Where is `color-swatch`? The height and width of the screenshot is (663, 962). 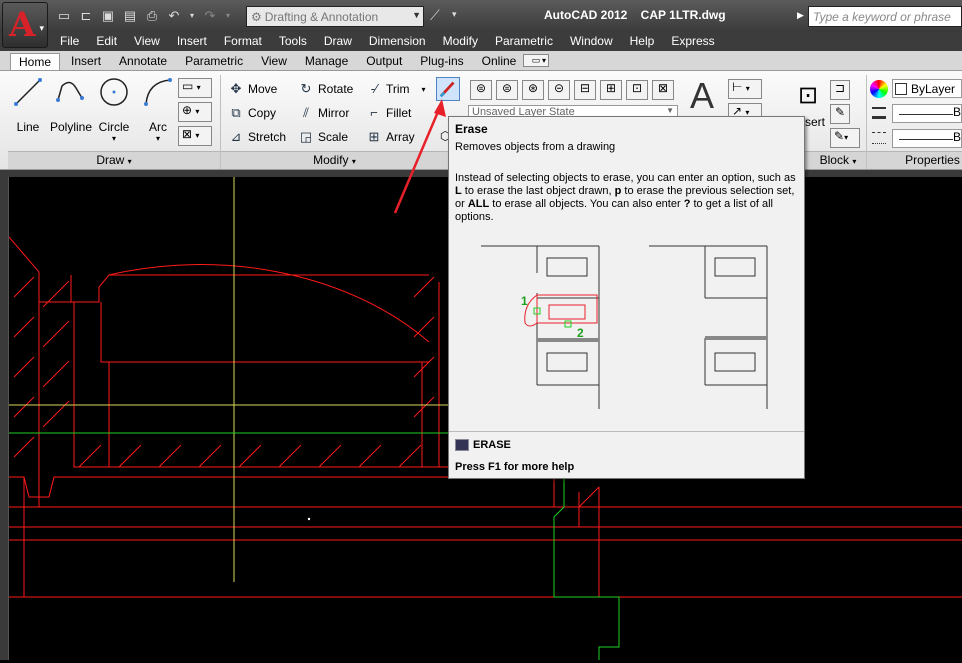
color-swatch is located at coordinates (901, 89).